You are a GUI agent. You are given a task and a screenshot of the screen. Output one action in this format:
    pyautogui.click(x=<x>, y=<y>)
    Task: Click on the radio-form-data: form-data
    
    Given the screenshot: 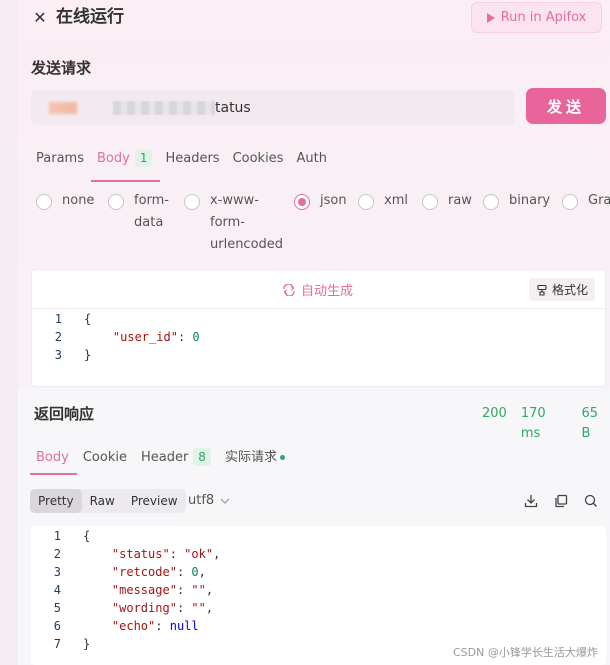 What is the action you would take?
    pyautogui.click(x=138, y=213)
    